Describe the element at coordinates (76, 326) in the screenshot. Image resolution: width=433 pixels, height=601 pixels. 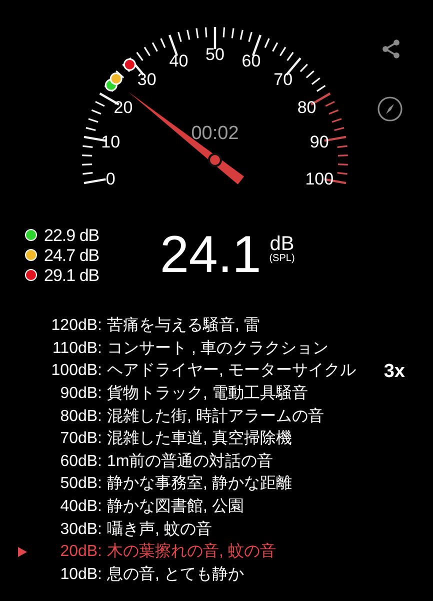
I see `scale-level: 120dB:` at that location.